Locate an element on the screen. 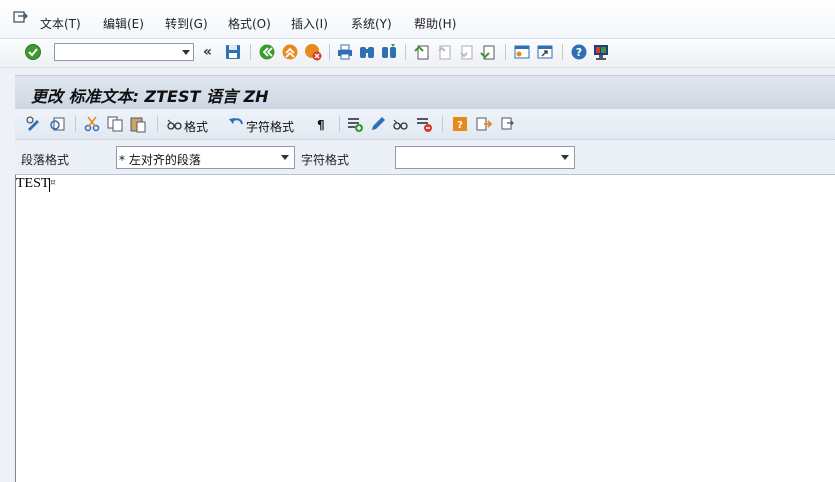 This screenshot has width=835, height=482. help-text-icon: ? is located at coordinates (460, 124).